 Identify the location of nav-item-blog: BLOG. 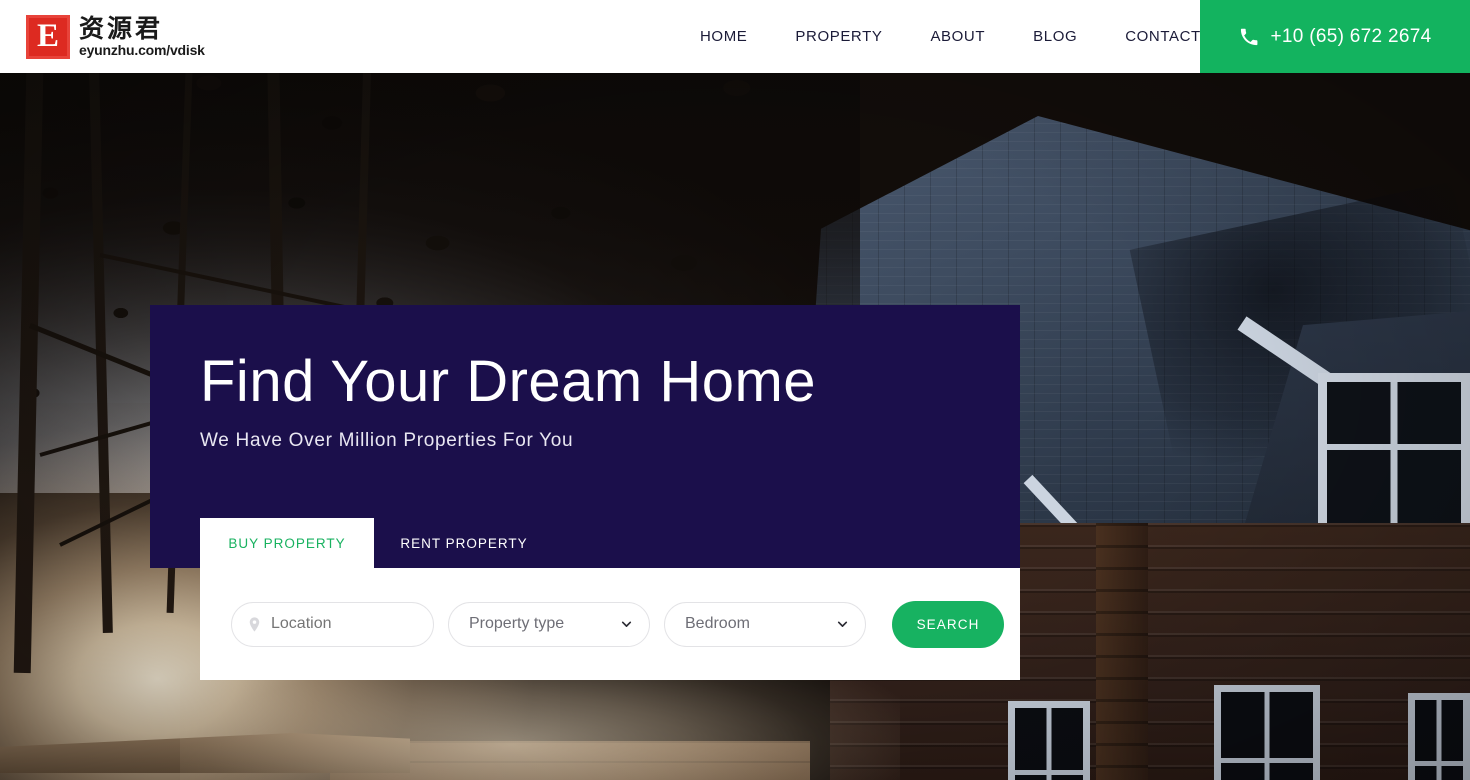
(1055, 36).